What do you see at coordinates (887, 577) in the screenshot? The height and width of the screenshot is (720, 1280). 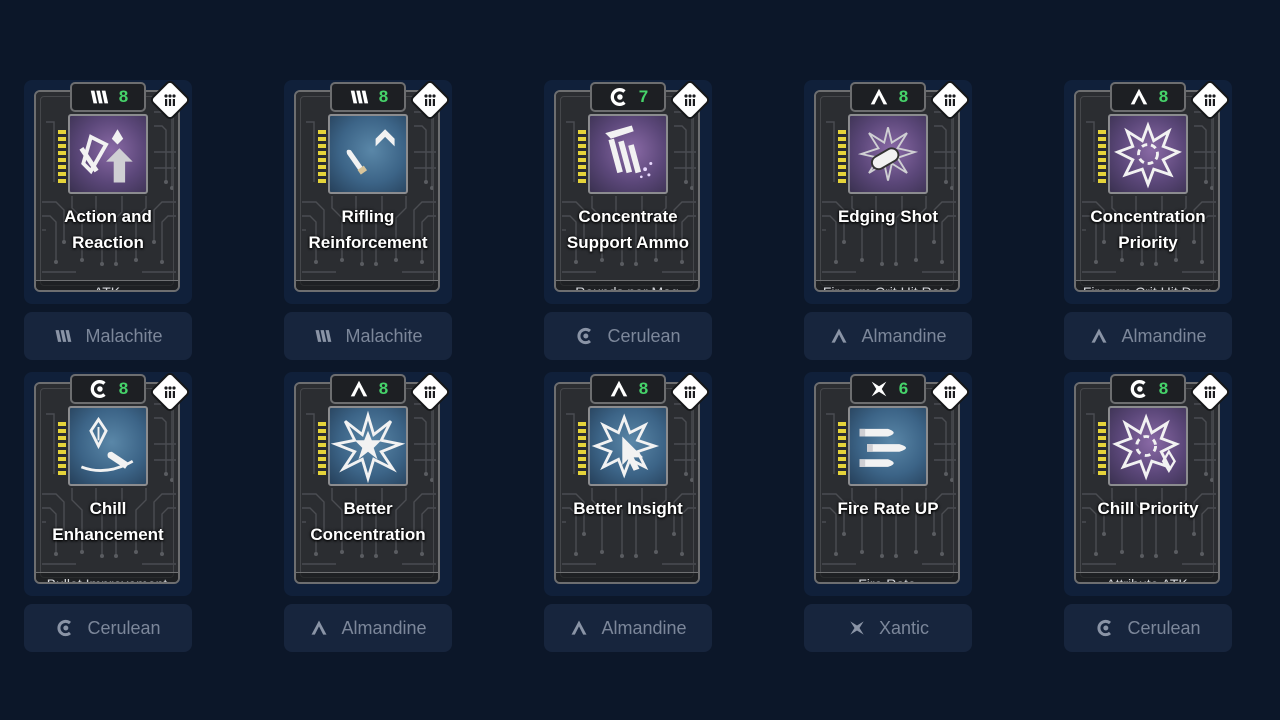 I see `module-stat: Fire Rate` at bounding box center [887, 577].